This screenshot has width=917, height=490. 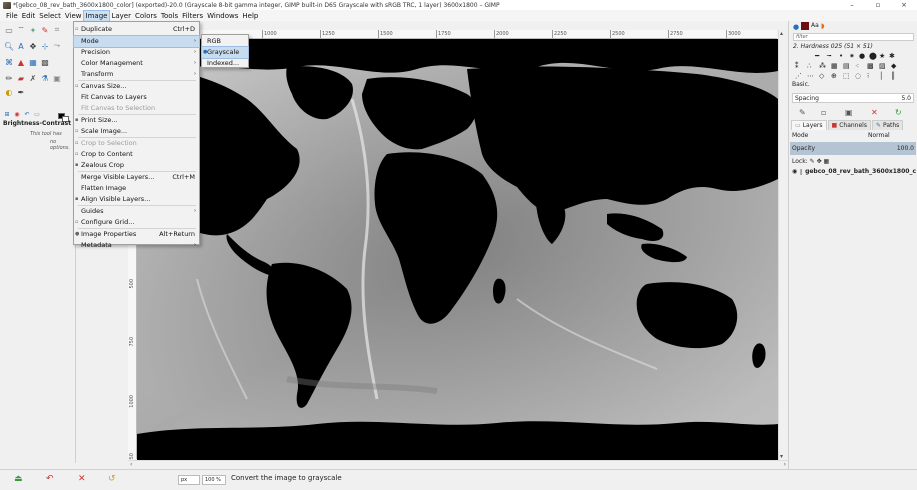 What do you see at coordinates (21, 92) in the screenshot?
I see `color-picker-icon: ✒` at bounding box center [21, 92].